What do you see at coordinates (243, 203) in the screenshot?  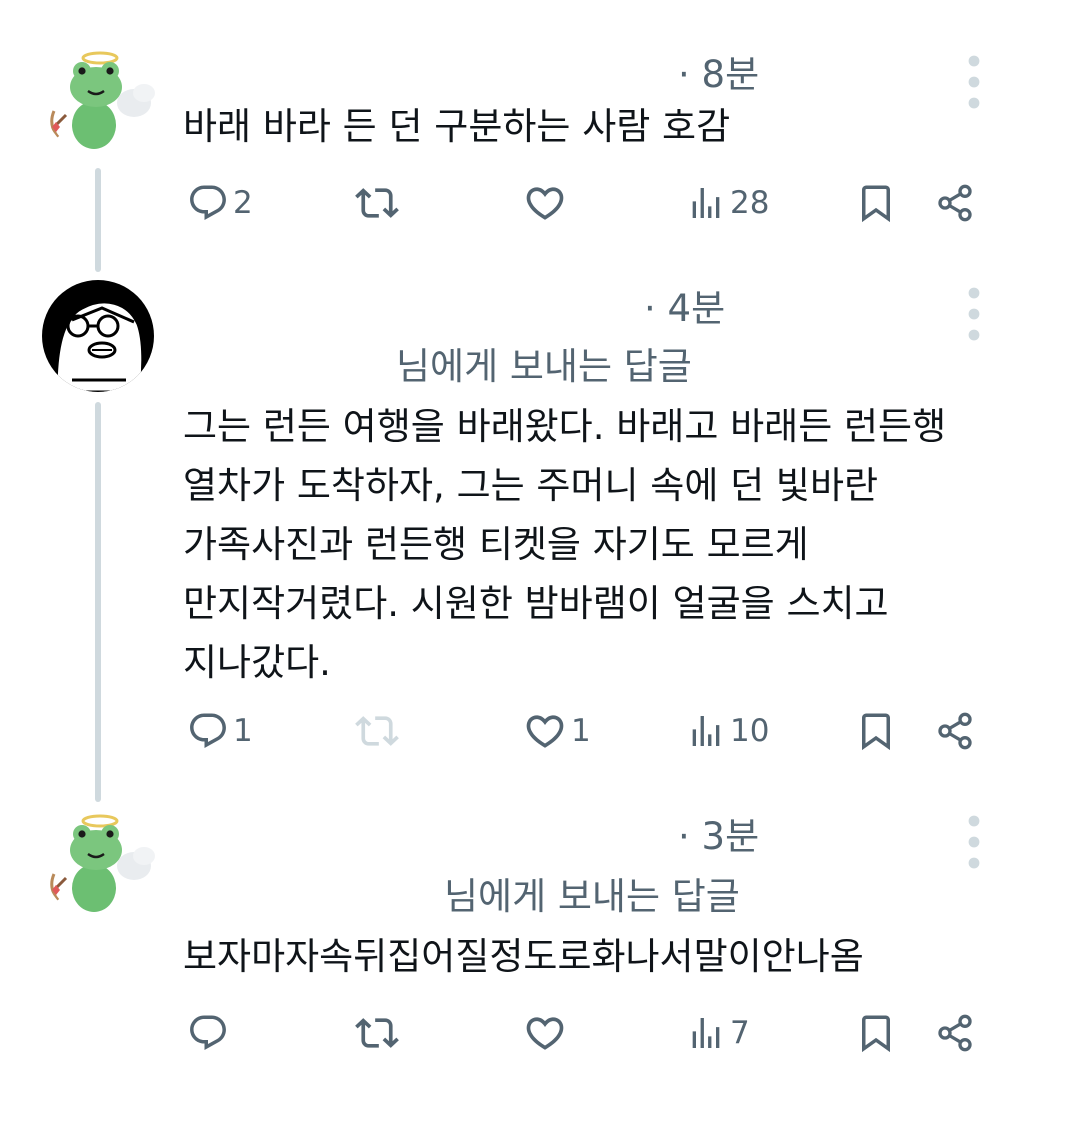 I see `reply-count: 2` at bounding box center [243, 203].